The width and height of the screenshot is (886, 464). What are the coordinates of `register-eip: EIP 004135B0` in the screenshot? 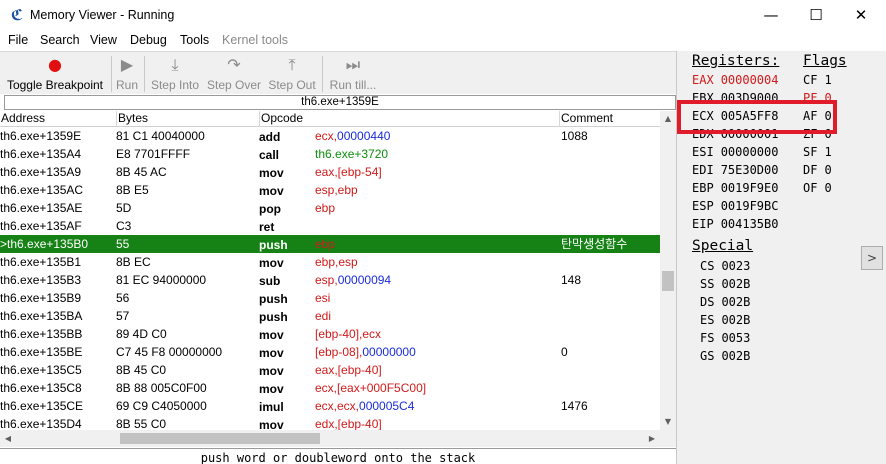 It's located at (735, 224).